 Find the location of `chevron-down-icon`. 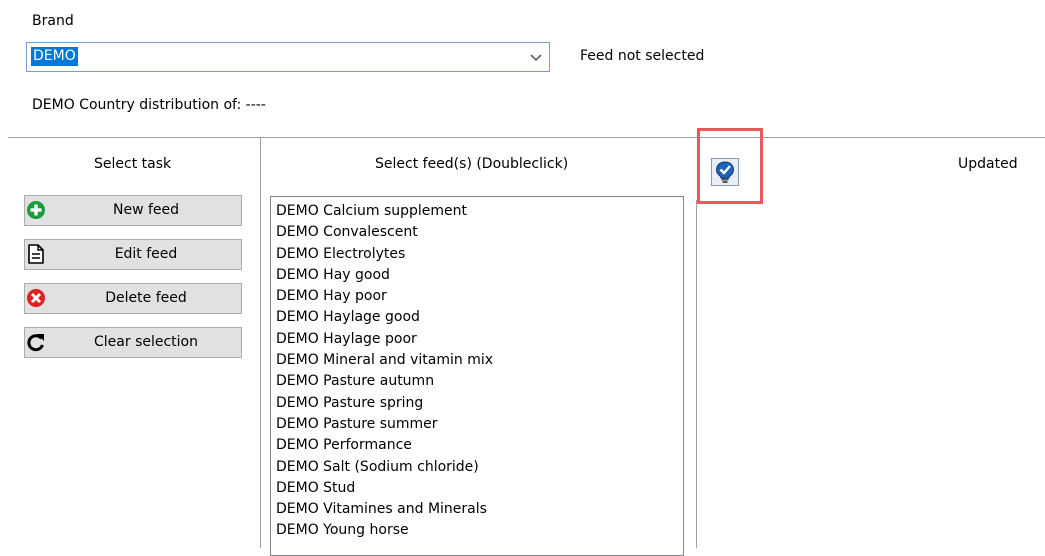

chevron-down-icon is located at coordinates (536, 58).